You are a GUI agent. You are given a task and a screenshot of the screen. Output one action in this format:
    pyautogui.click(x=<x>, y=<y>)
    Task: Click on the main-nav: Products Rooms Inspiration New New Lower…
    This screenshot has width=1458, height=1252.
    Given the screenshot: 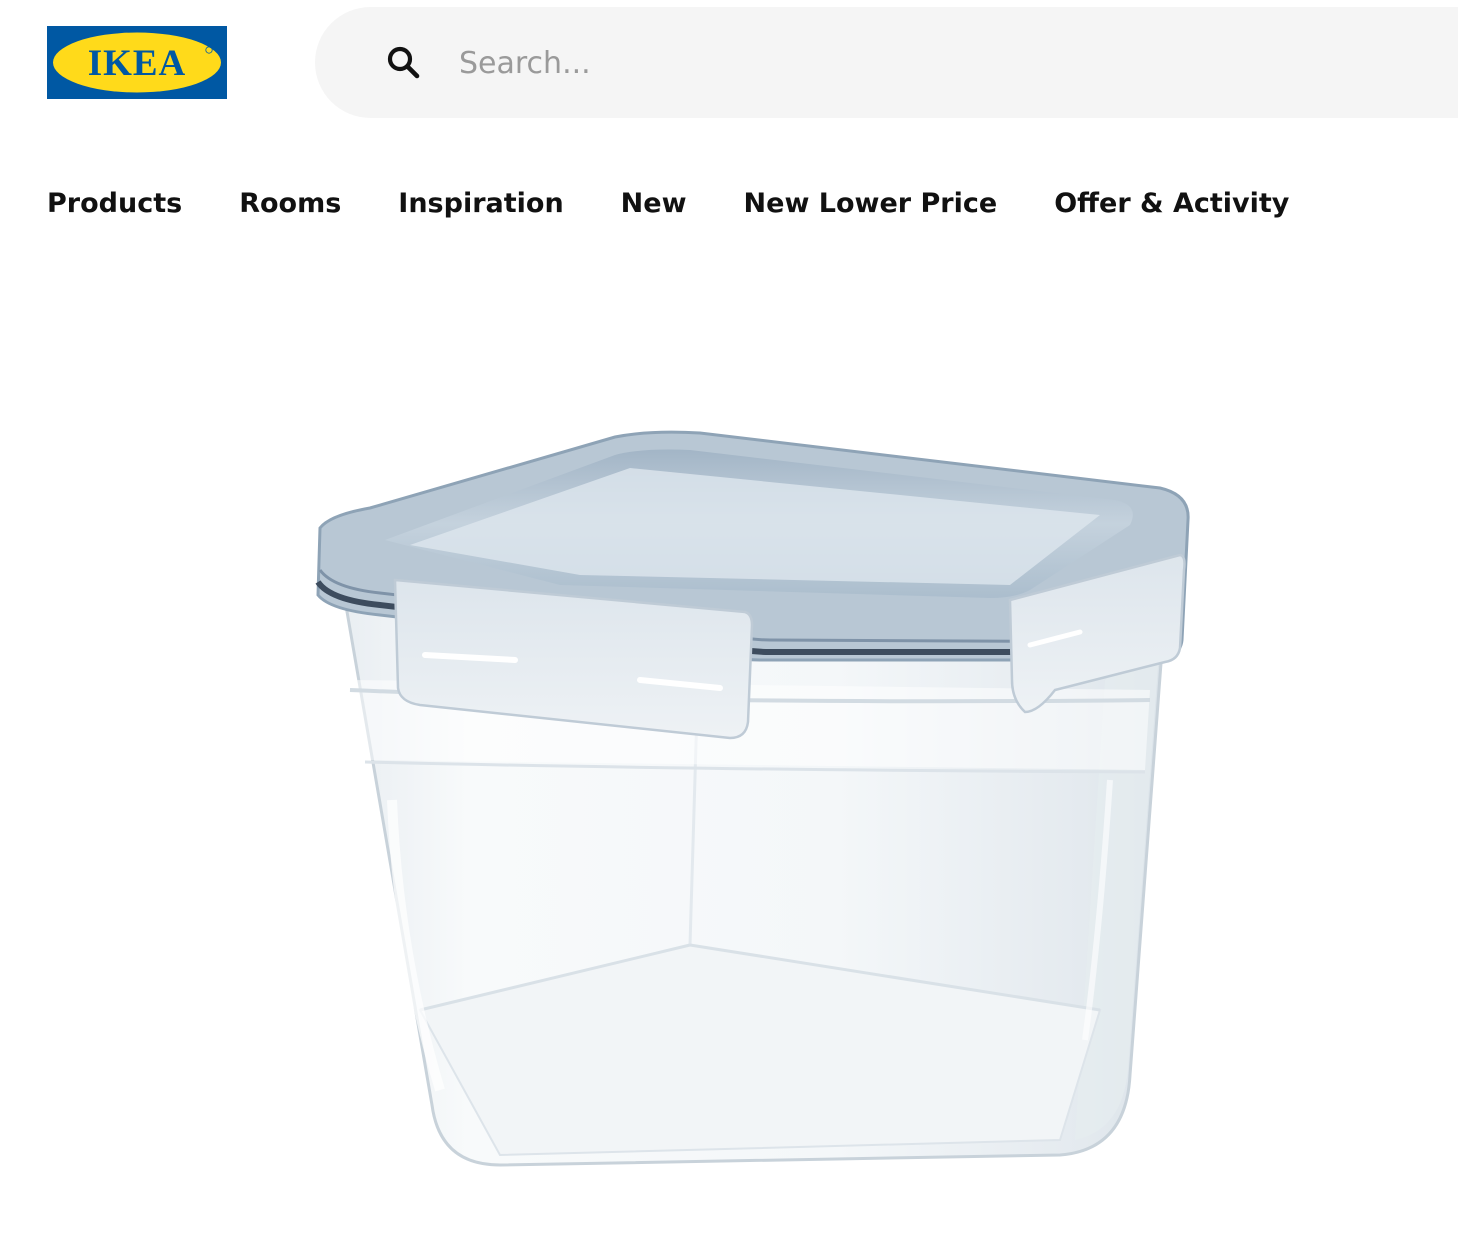 What is the action you would take?
    pyautogui.click(x=668, y=204)
    